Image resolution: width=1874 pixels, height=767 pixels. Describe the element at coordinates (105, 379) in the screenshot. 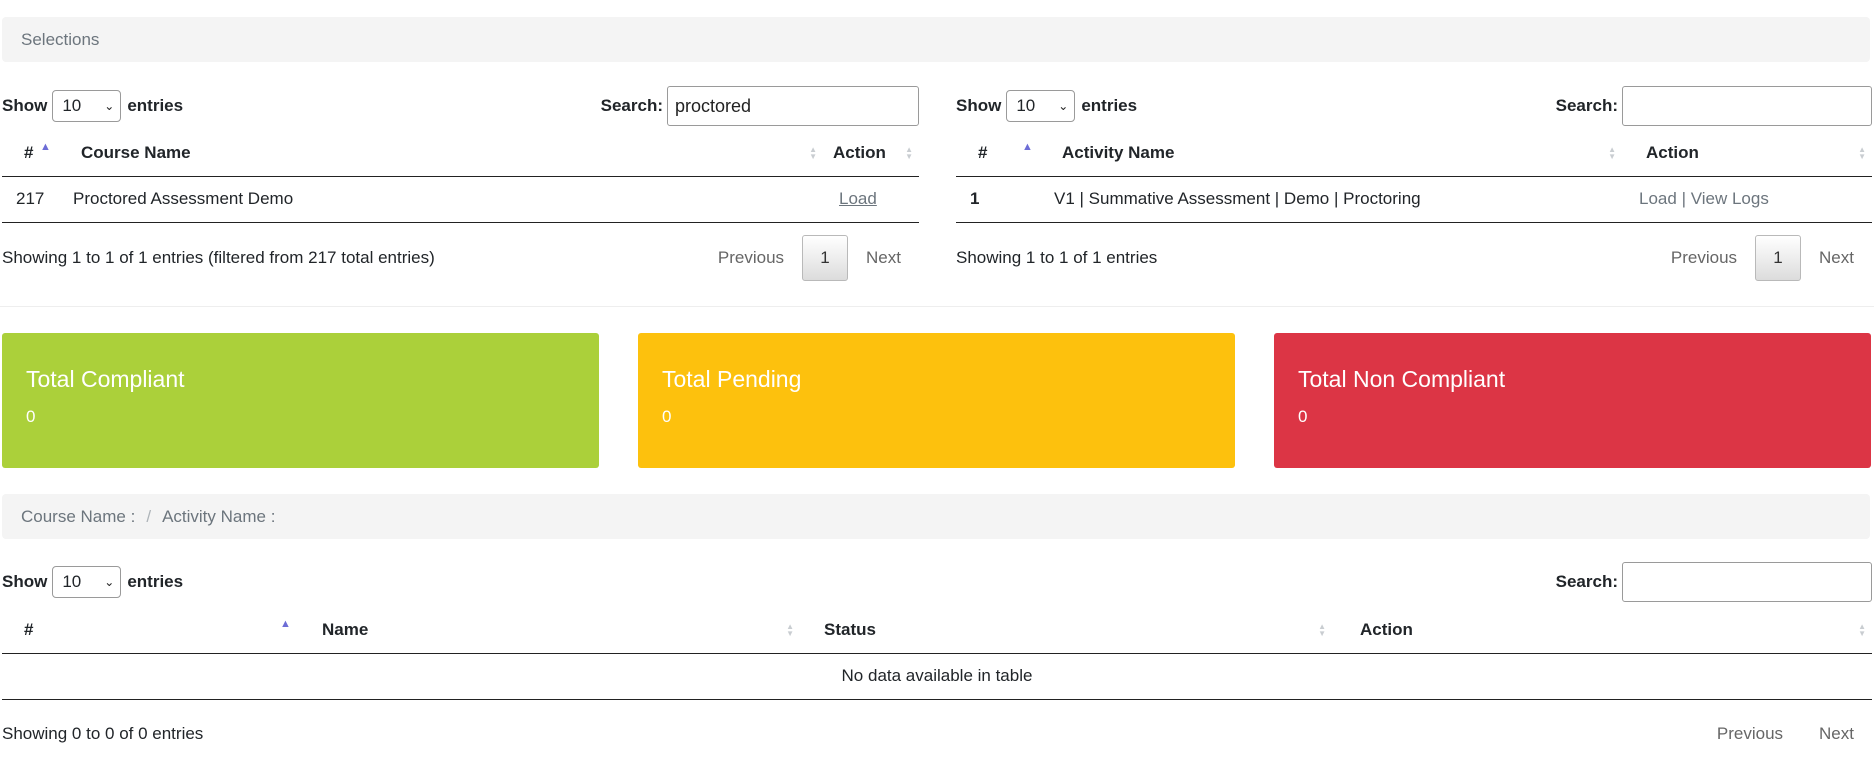

I see `card-title: Total Compliant` at that location.